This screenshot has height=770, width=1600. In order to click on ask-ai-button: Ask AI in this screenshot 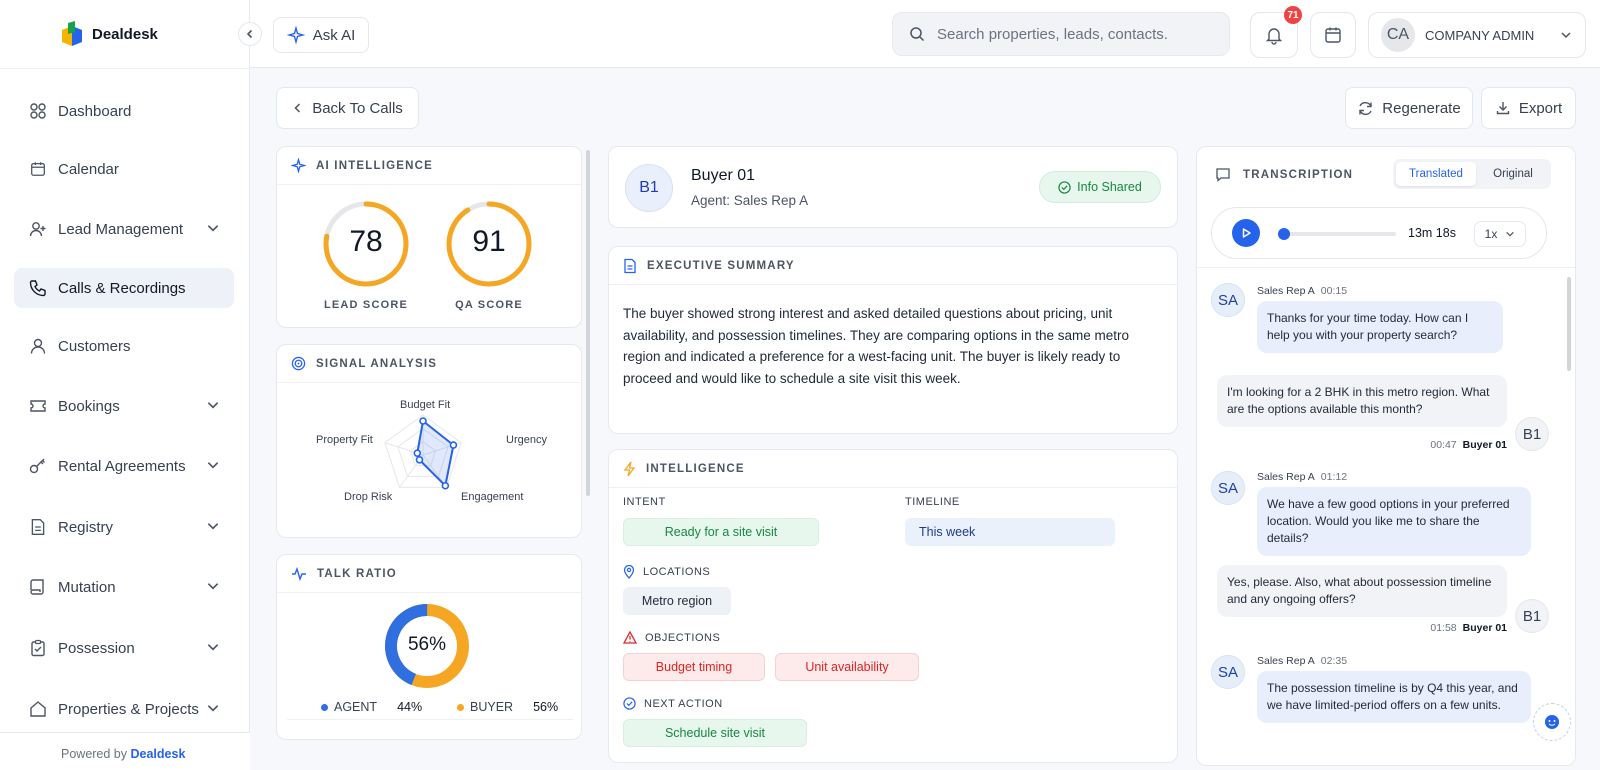, I will do `click(321, 35)`.